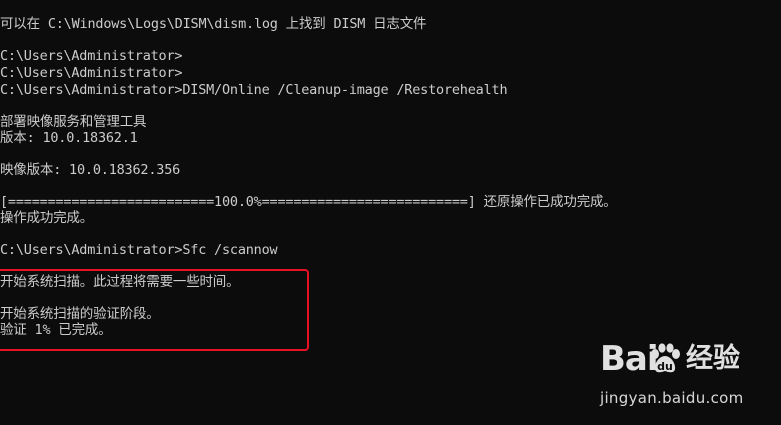 The height and width of the screenshot is (425, 781). Describe the element at coordinates (139, 250) in the screenshot. I see `console-command-sfc: C:\Users\Administrator>Sfc /scannow` at that location.